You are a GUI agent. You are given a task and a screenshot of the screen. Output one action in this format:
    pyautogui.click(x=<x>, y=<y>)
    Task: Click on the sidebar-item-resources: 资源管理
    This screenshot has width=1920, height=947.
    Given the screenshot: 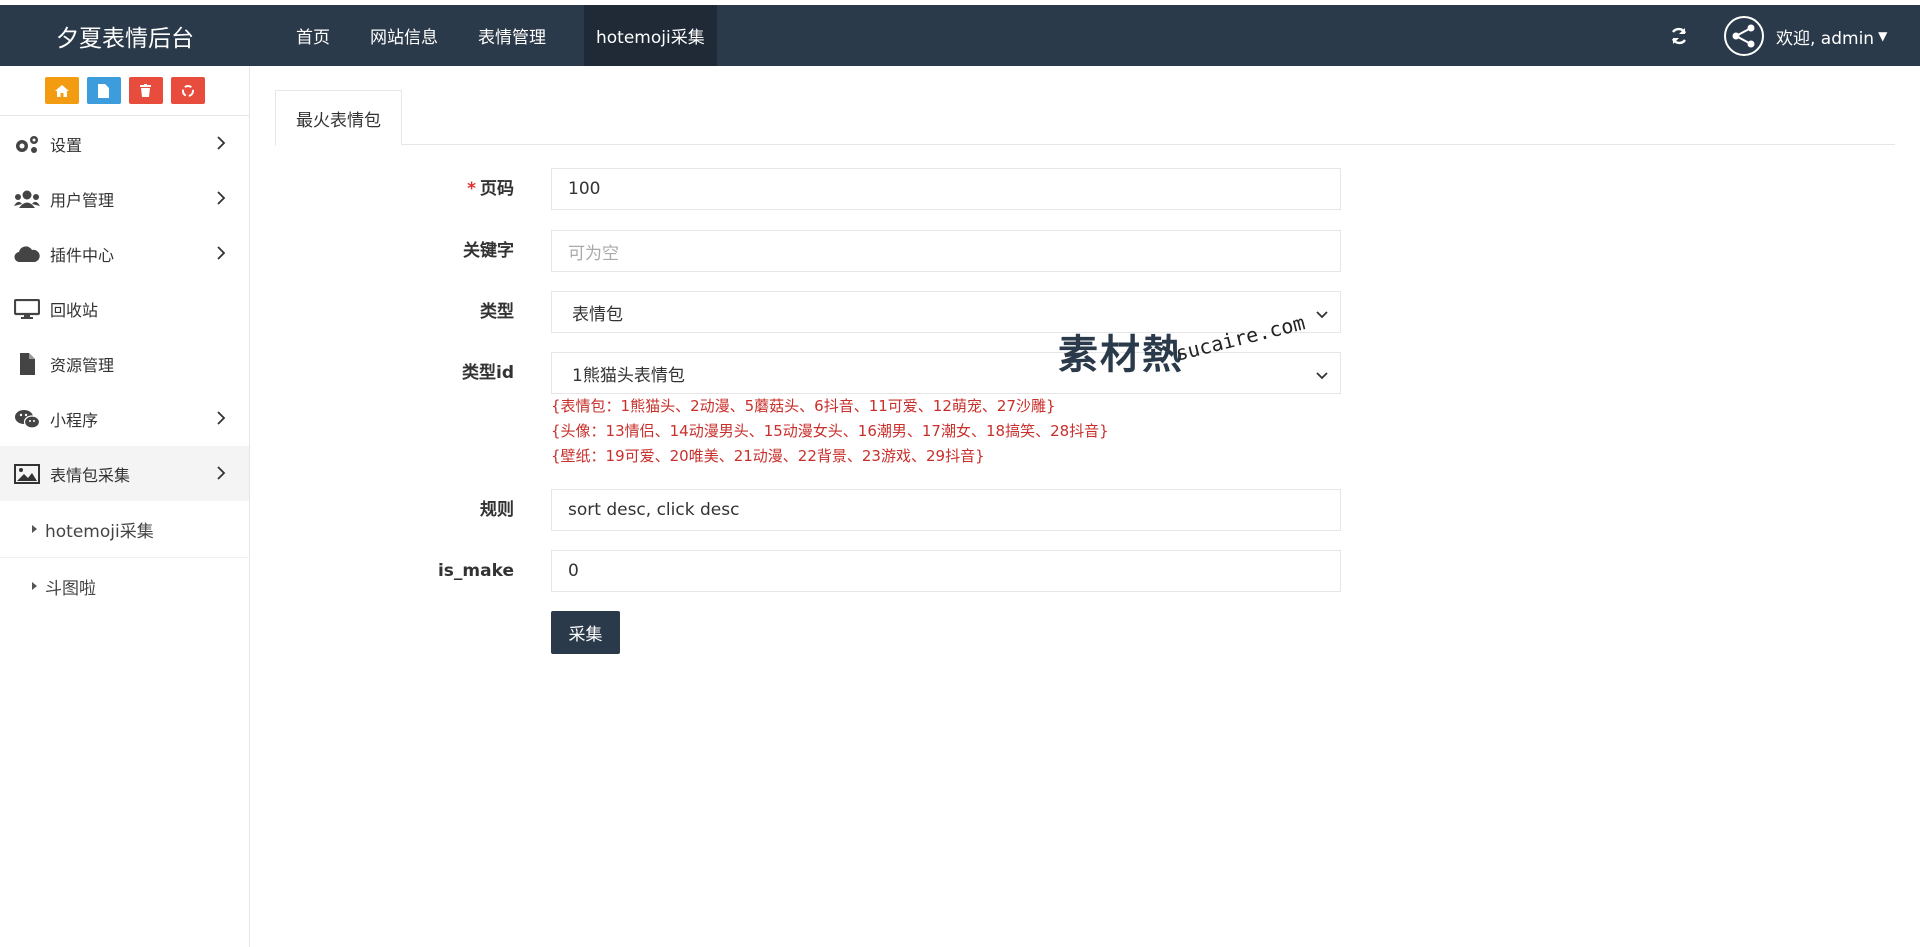 What is the action you would take?
    pyautogui.click(x=124, y=363)
    